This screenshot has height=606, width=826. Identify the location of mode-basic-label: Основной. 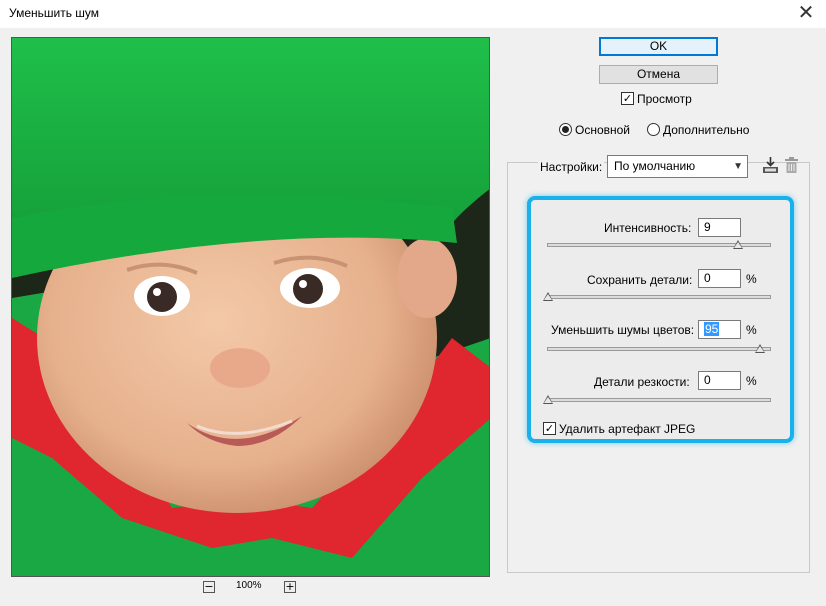
(603, 130).